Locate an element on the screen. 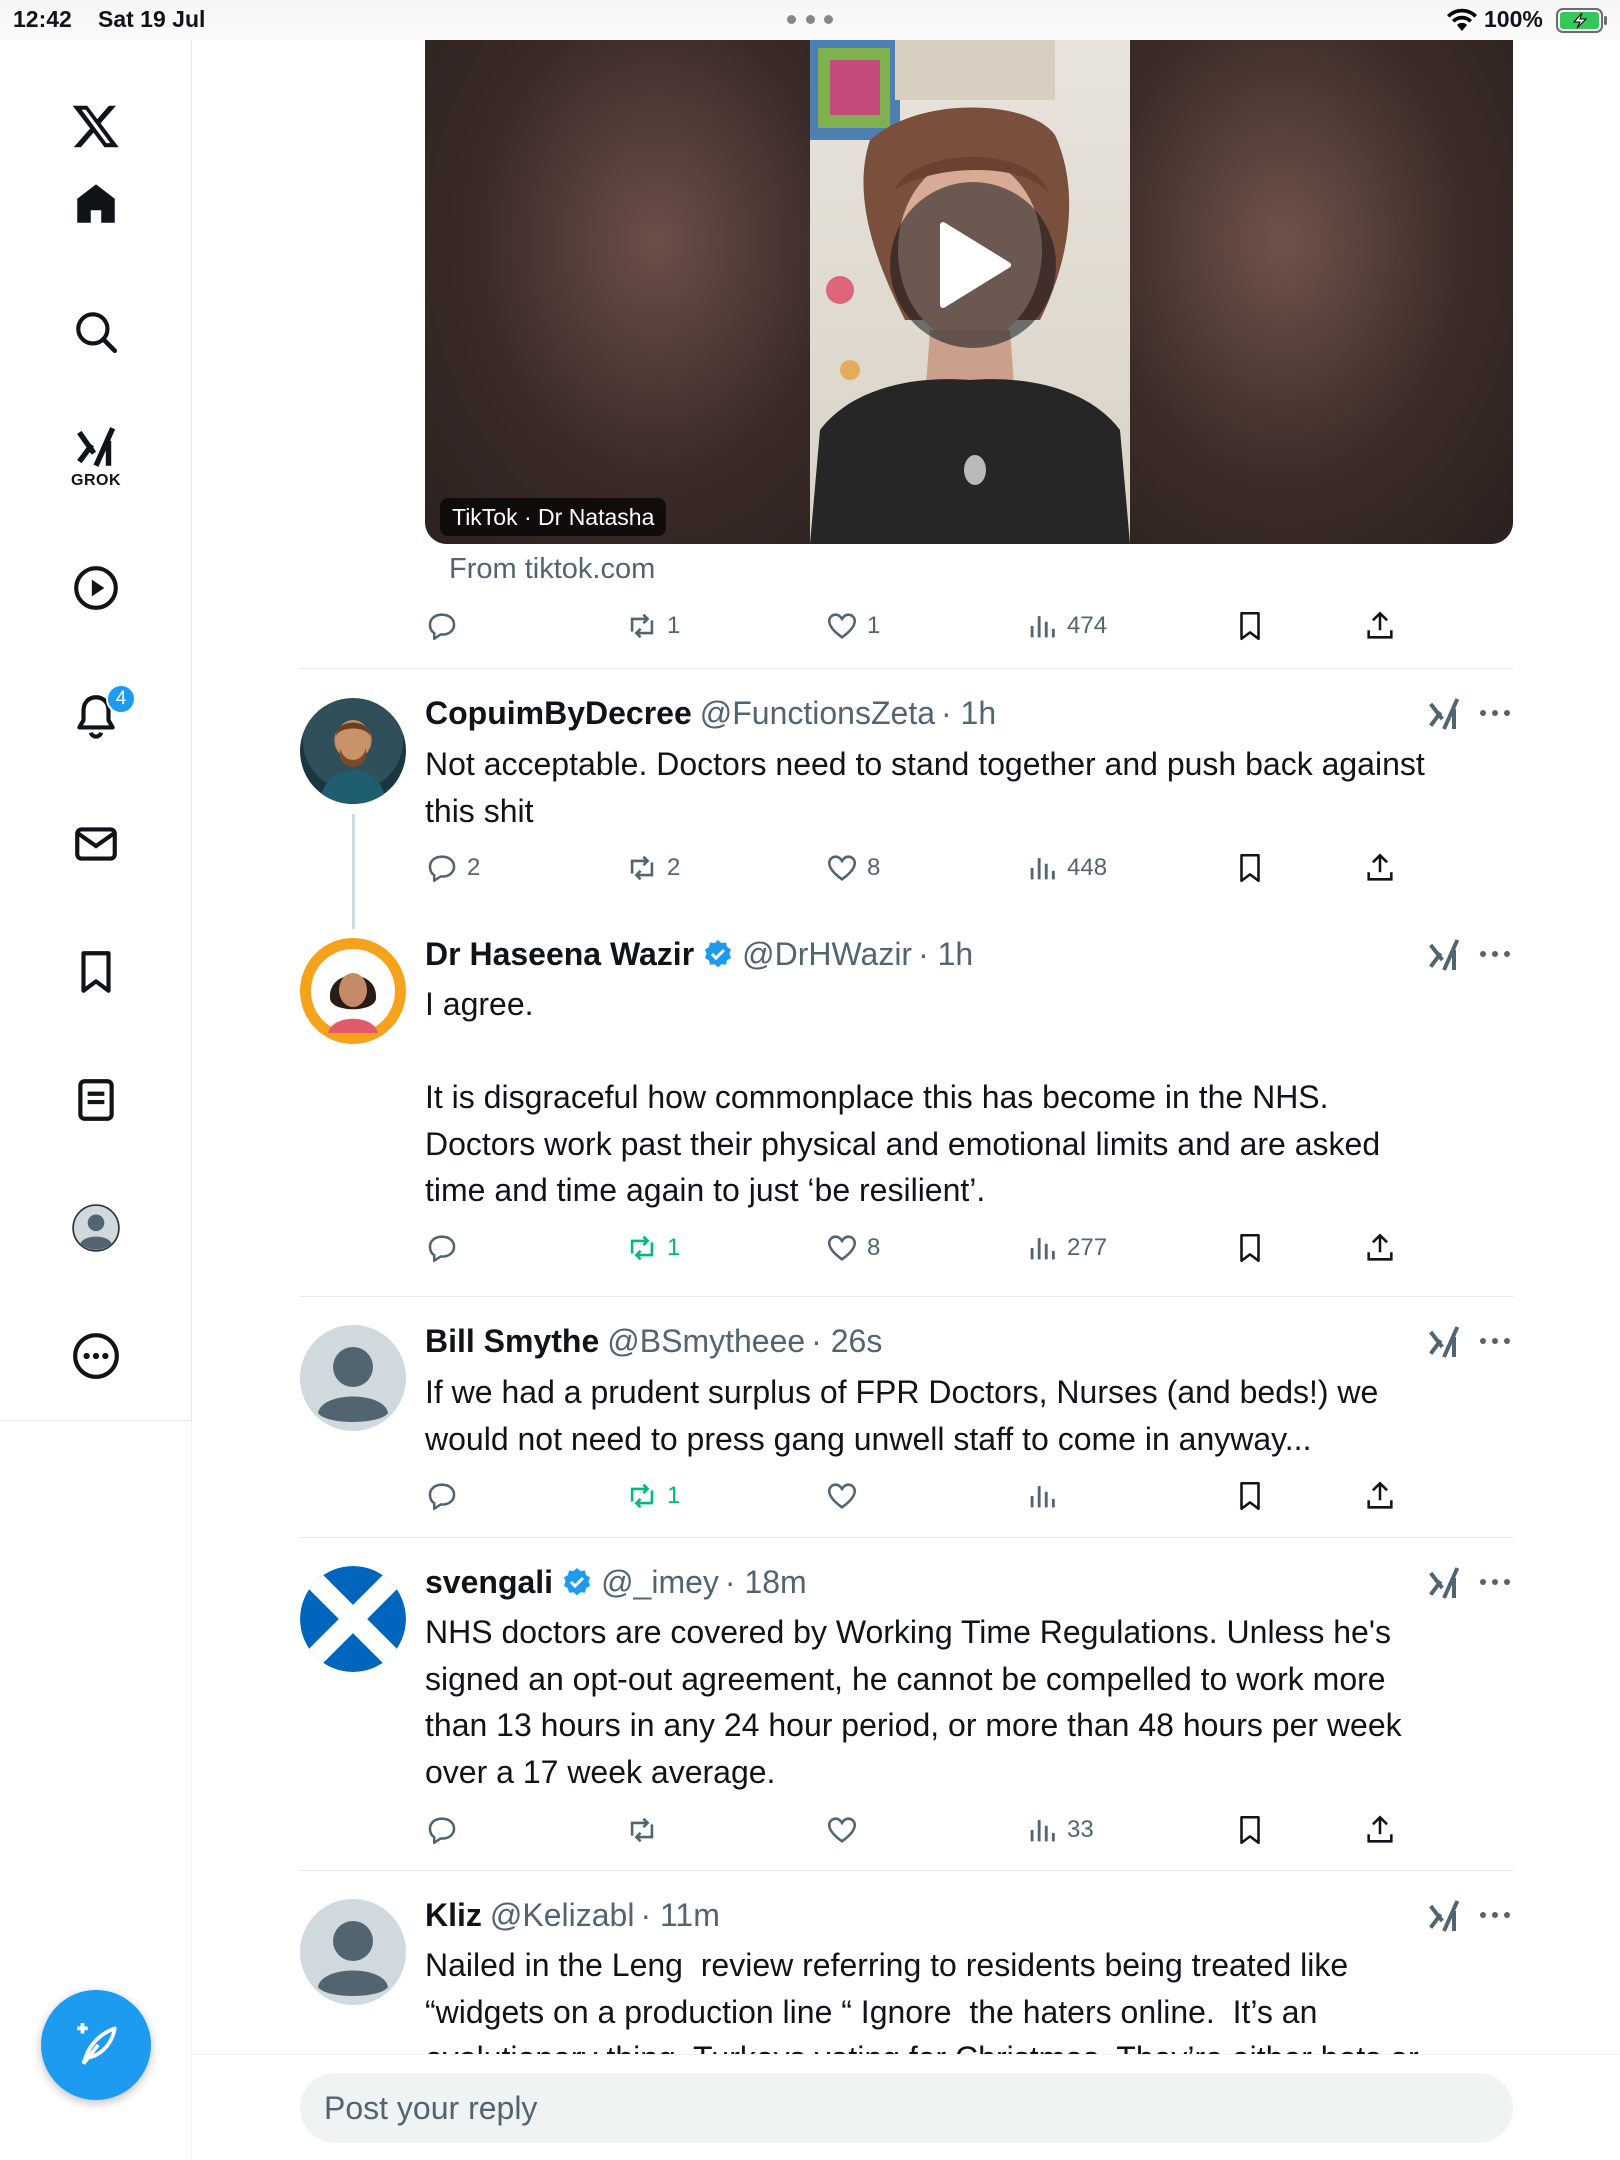 The width and height of the screenshot is (1620, 2160). author-handle: @DrHWazir is located at coordinates (827, 954).